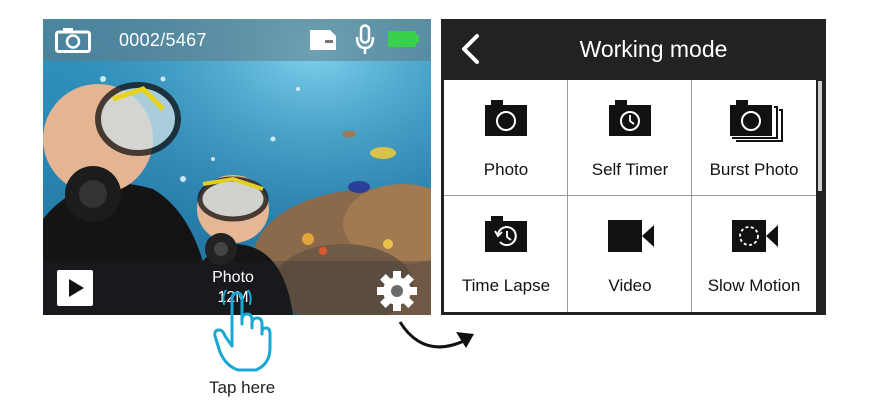 The height and width of the screenshot is (410, 886). What do you see at coordinates (506, 285) in the screenshot?
I see `mode-label: Time Lapse` at bounding box center [506, 285].